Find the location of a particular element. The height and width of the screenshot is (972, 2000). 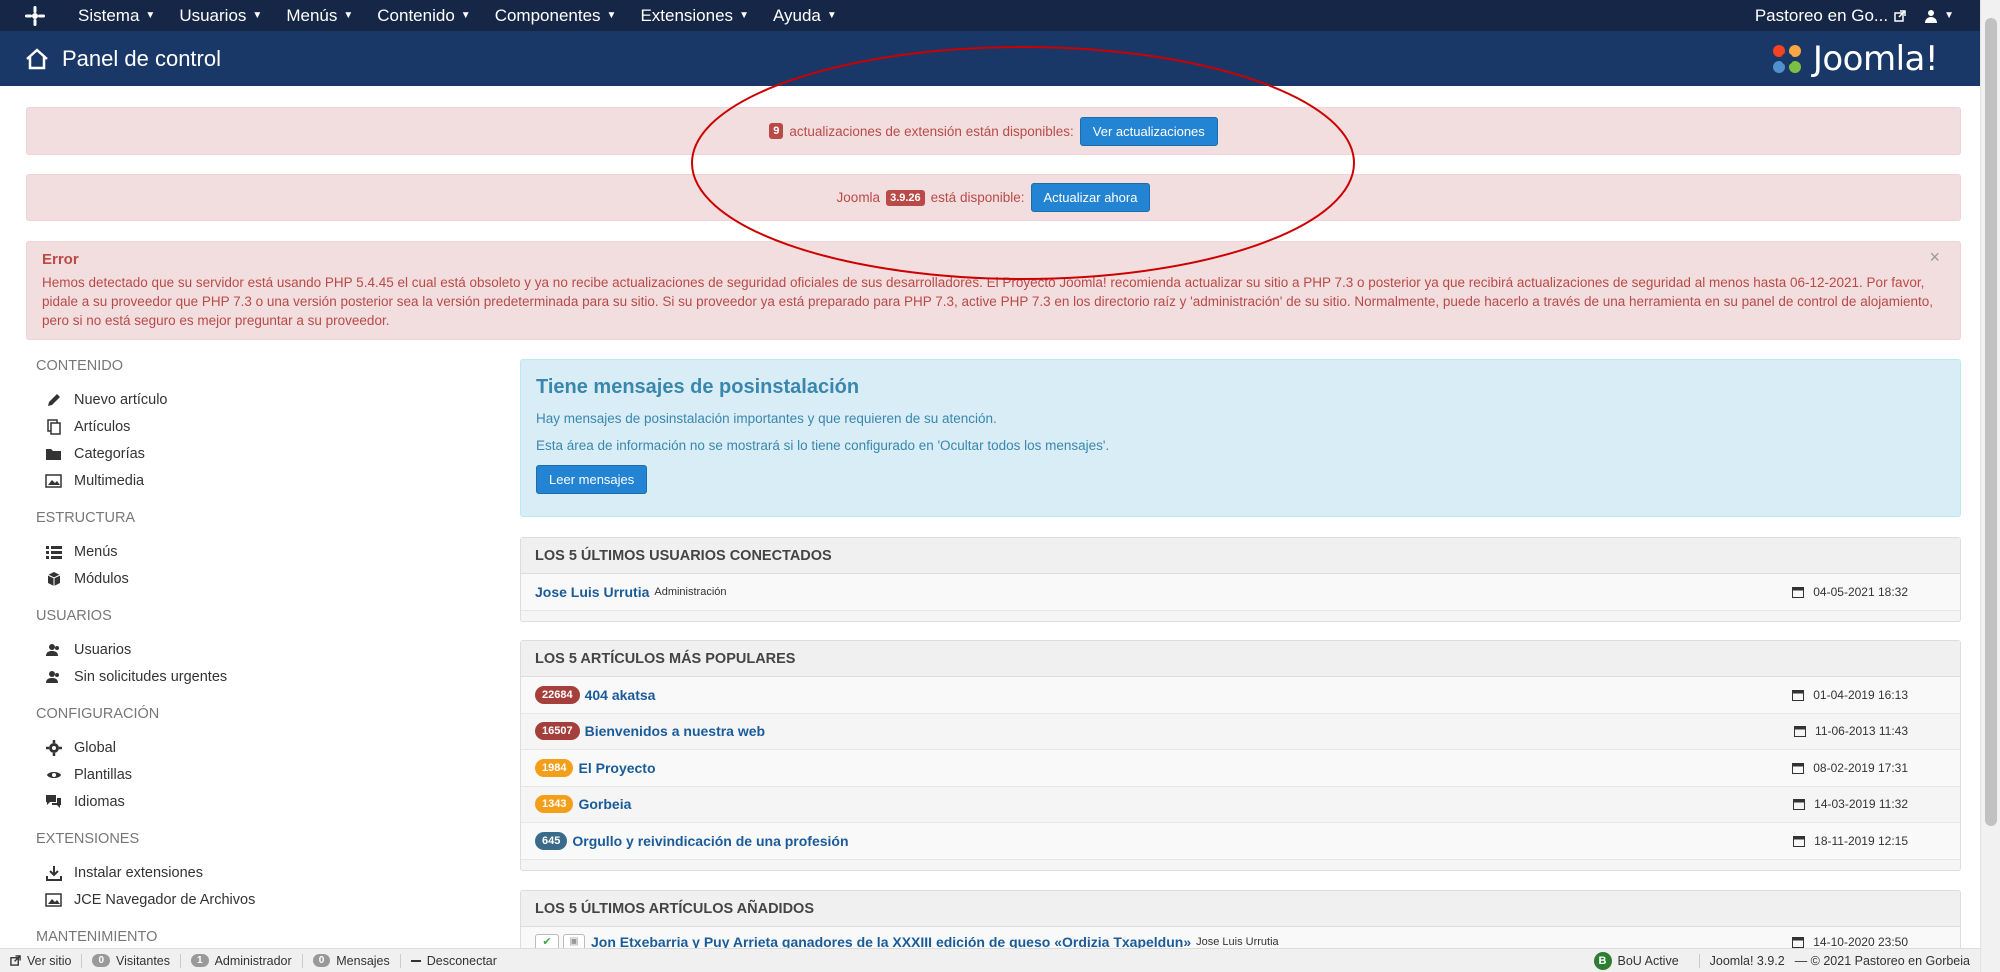

sidebar-item-label: Nuevo artículo is located at coordinates (121, 399).